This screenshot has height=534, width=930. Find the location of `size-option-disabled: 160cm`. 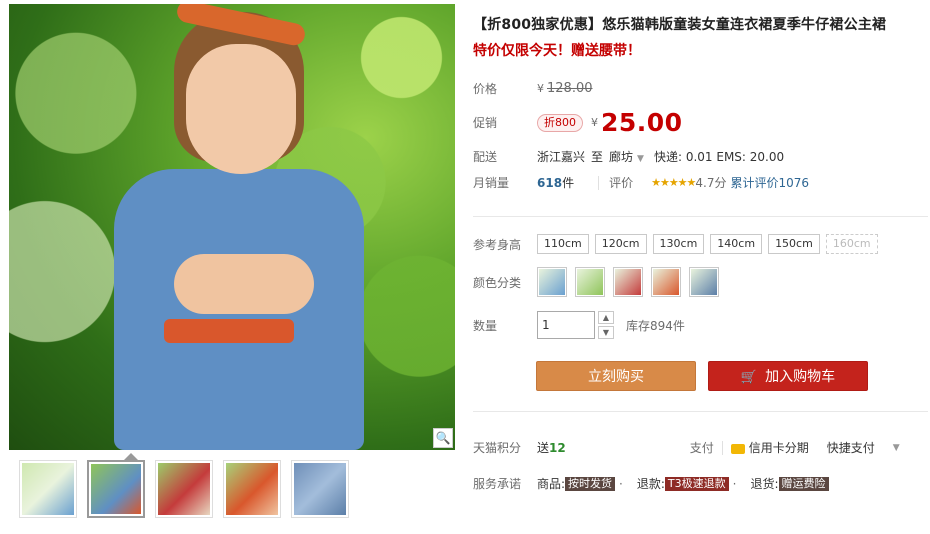

size-option-disabled: 160cm is located at coordinates (851, 244).